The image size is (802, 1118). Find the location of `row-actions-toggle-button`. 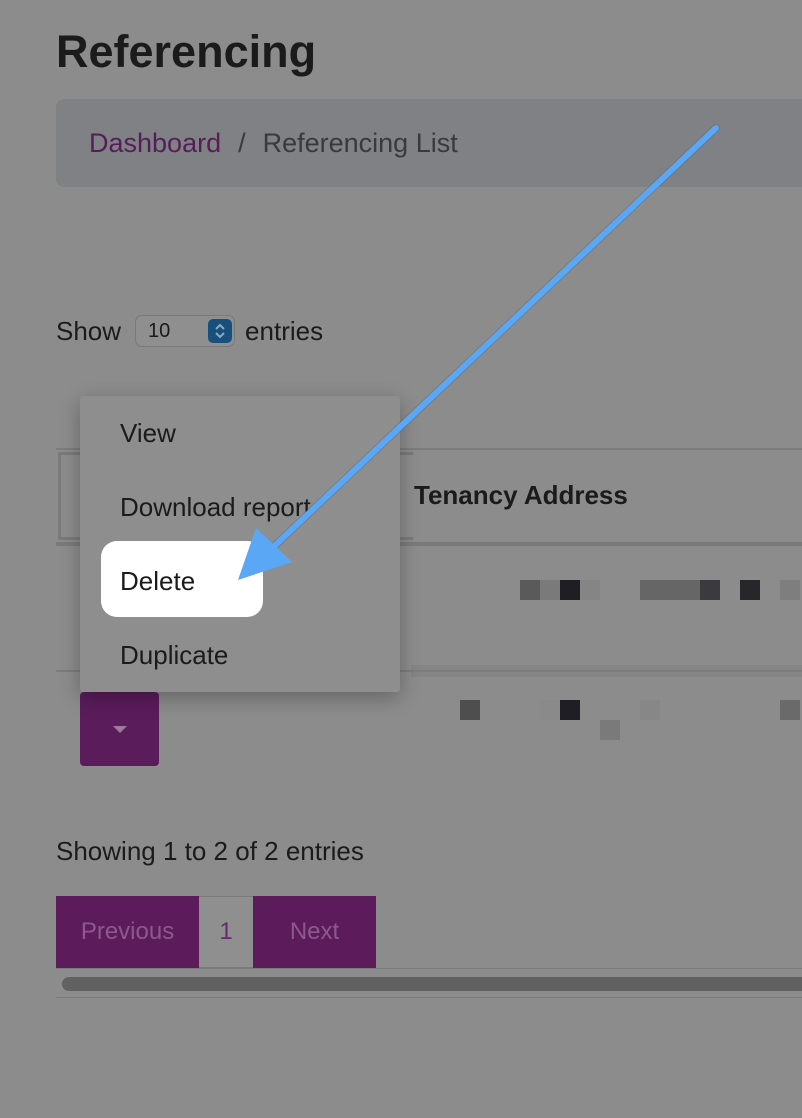

row-actions-toggle-button is located at coordinates (119, 729).